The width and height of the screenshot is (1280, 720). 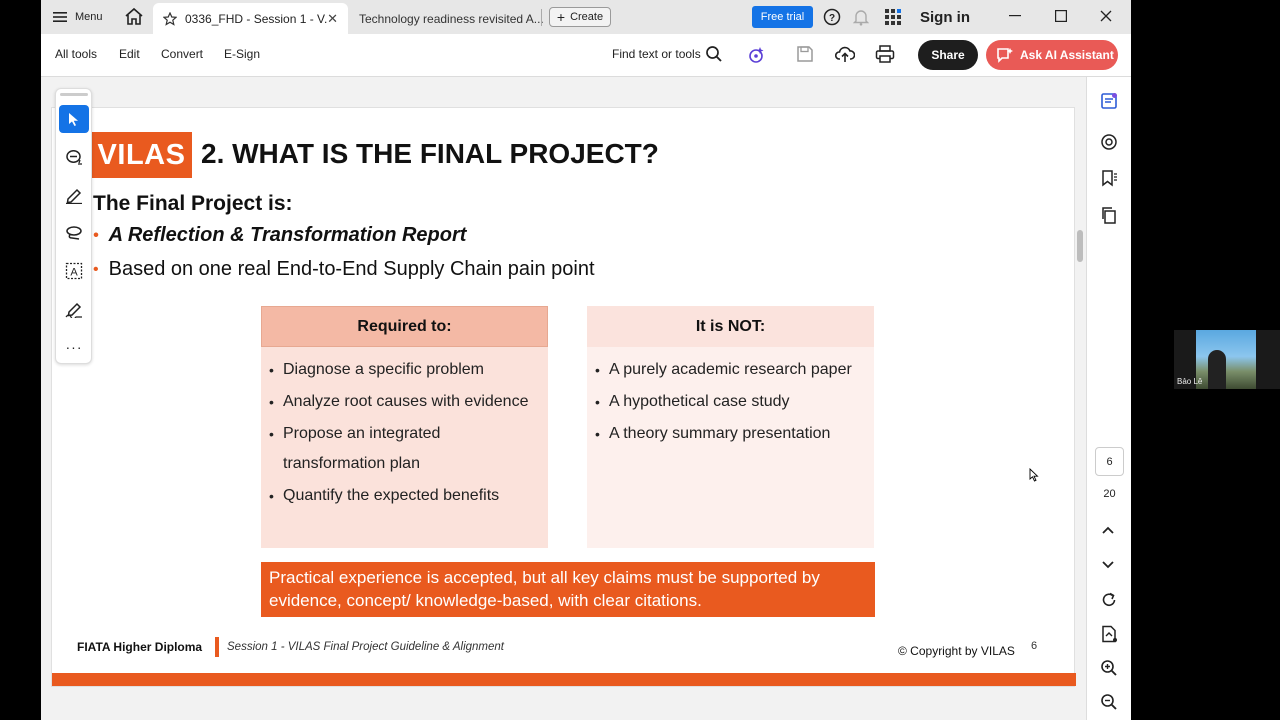 I want to click on signature-pen-icon, so click(x=73, y=310).